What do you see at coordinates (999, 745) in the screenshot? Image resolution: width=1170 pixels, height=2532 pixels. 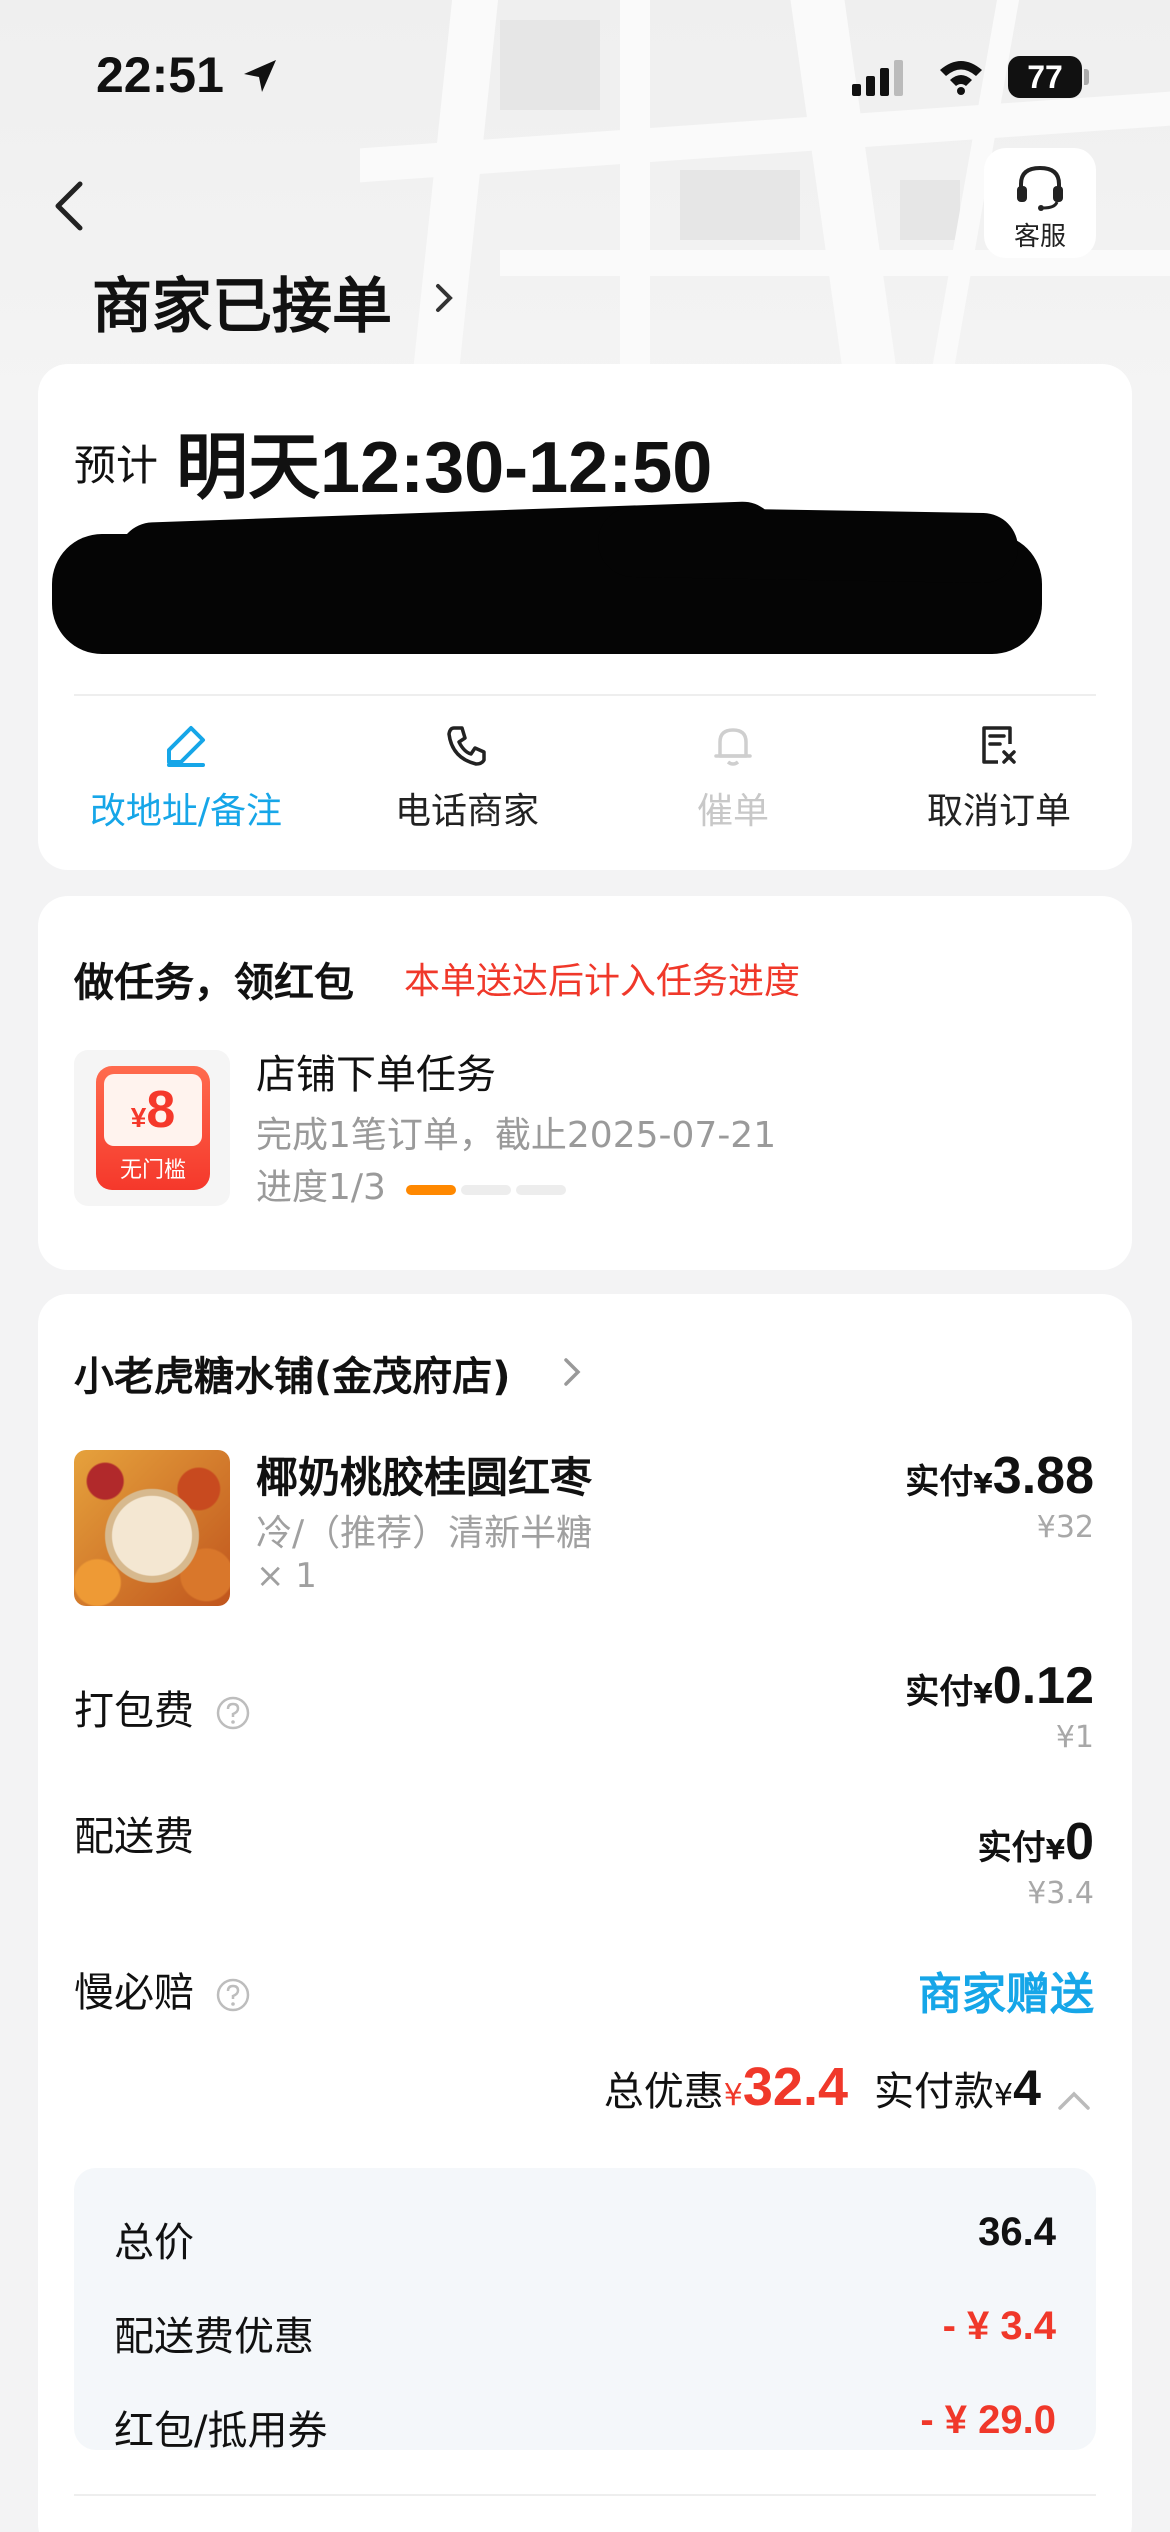 I see `cancel-doc-icon` at bounding box center [999, 745].